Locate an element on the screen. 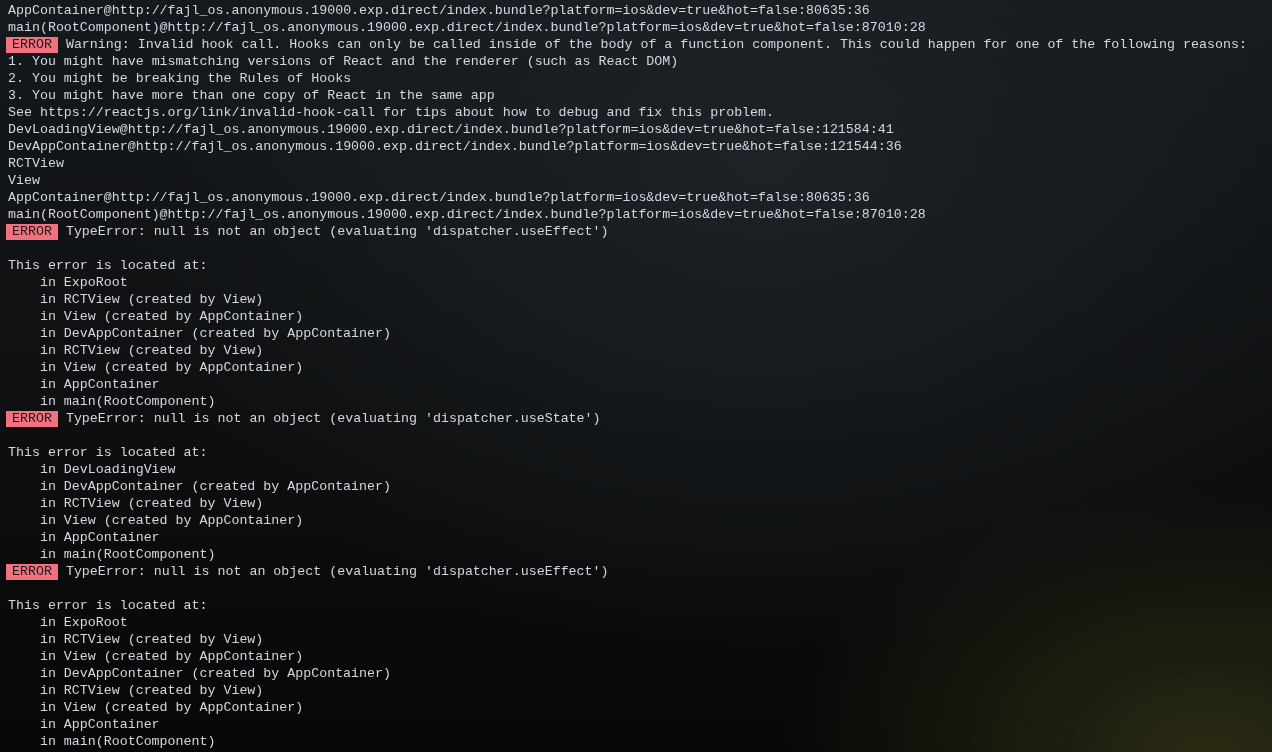  error-message: TypeError: null is not an object (evaluating 'dispatcher.useState') is located at coordinates (333, 418).